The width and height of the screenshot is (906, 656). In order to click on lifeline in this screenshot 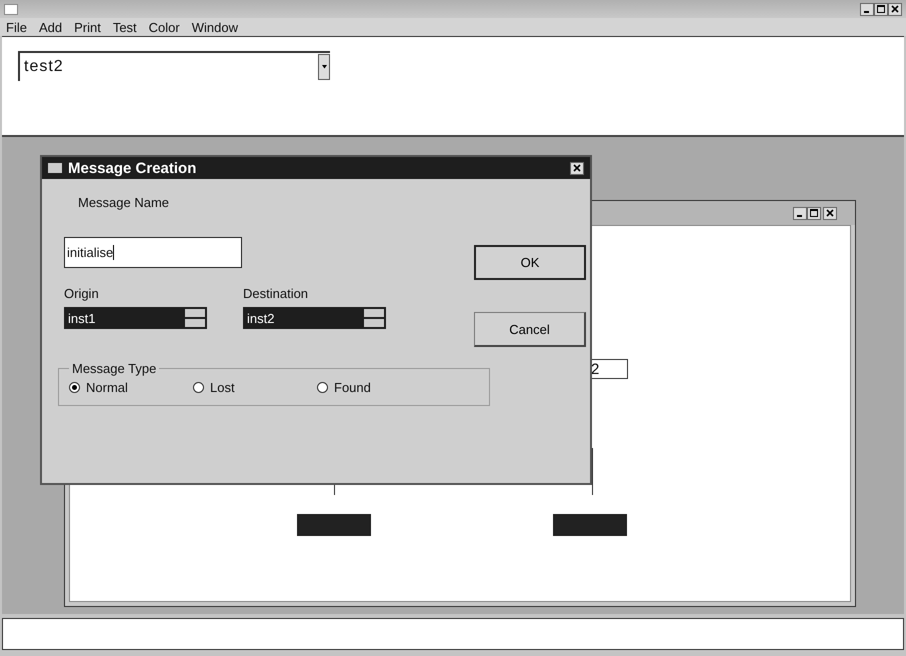, I will do `click(592, 471)`.